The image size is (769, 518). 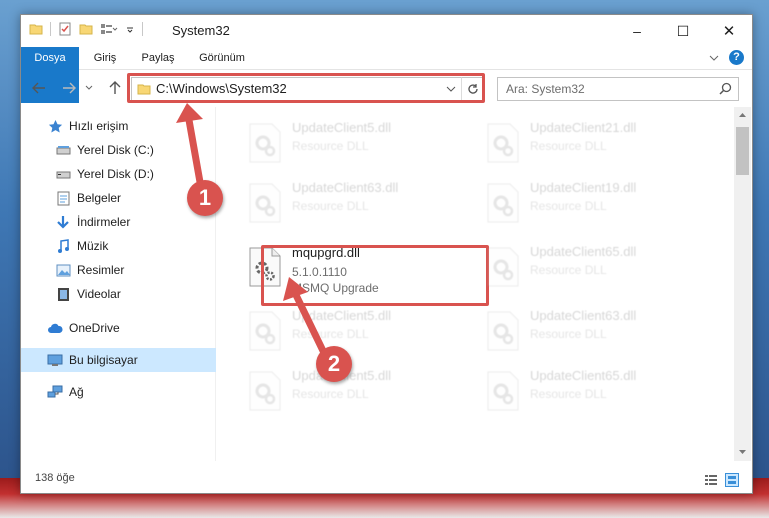 I want to click on callout-step-1: 1, so click(x=205, y=198).